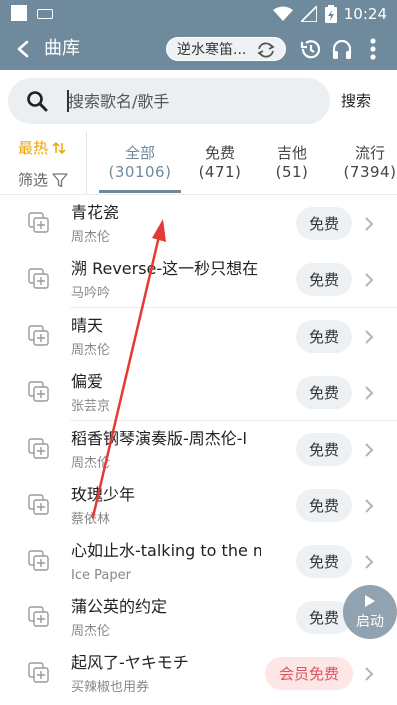  Describe the element at coordinates (331, 14) in the screenshot. I see `battery-icon` at that location.